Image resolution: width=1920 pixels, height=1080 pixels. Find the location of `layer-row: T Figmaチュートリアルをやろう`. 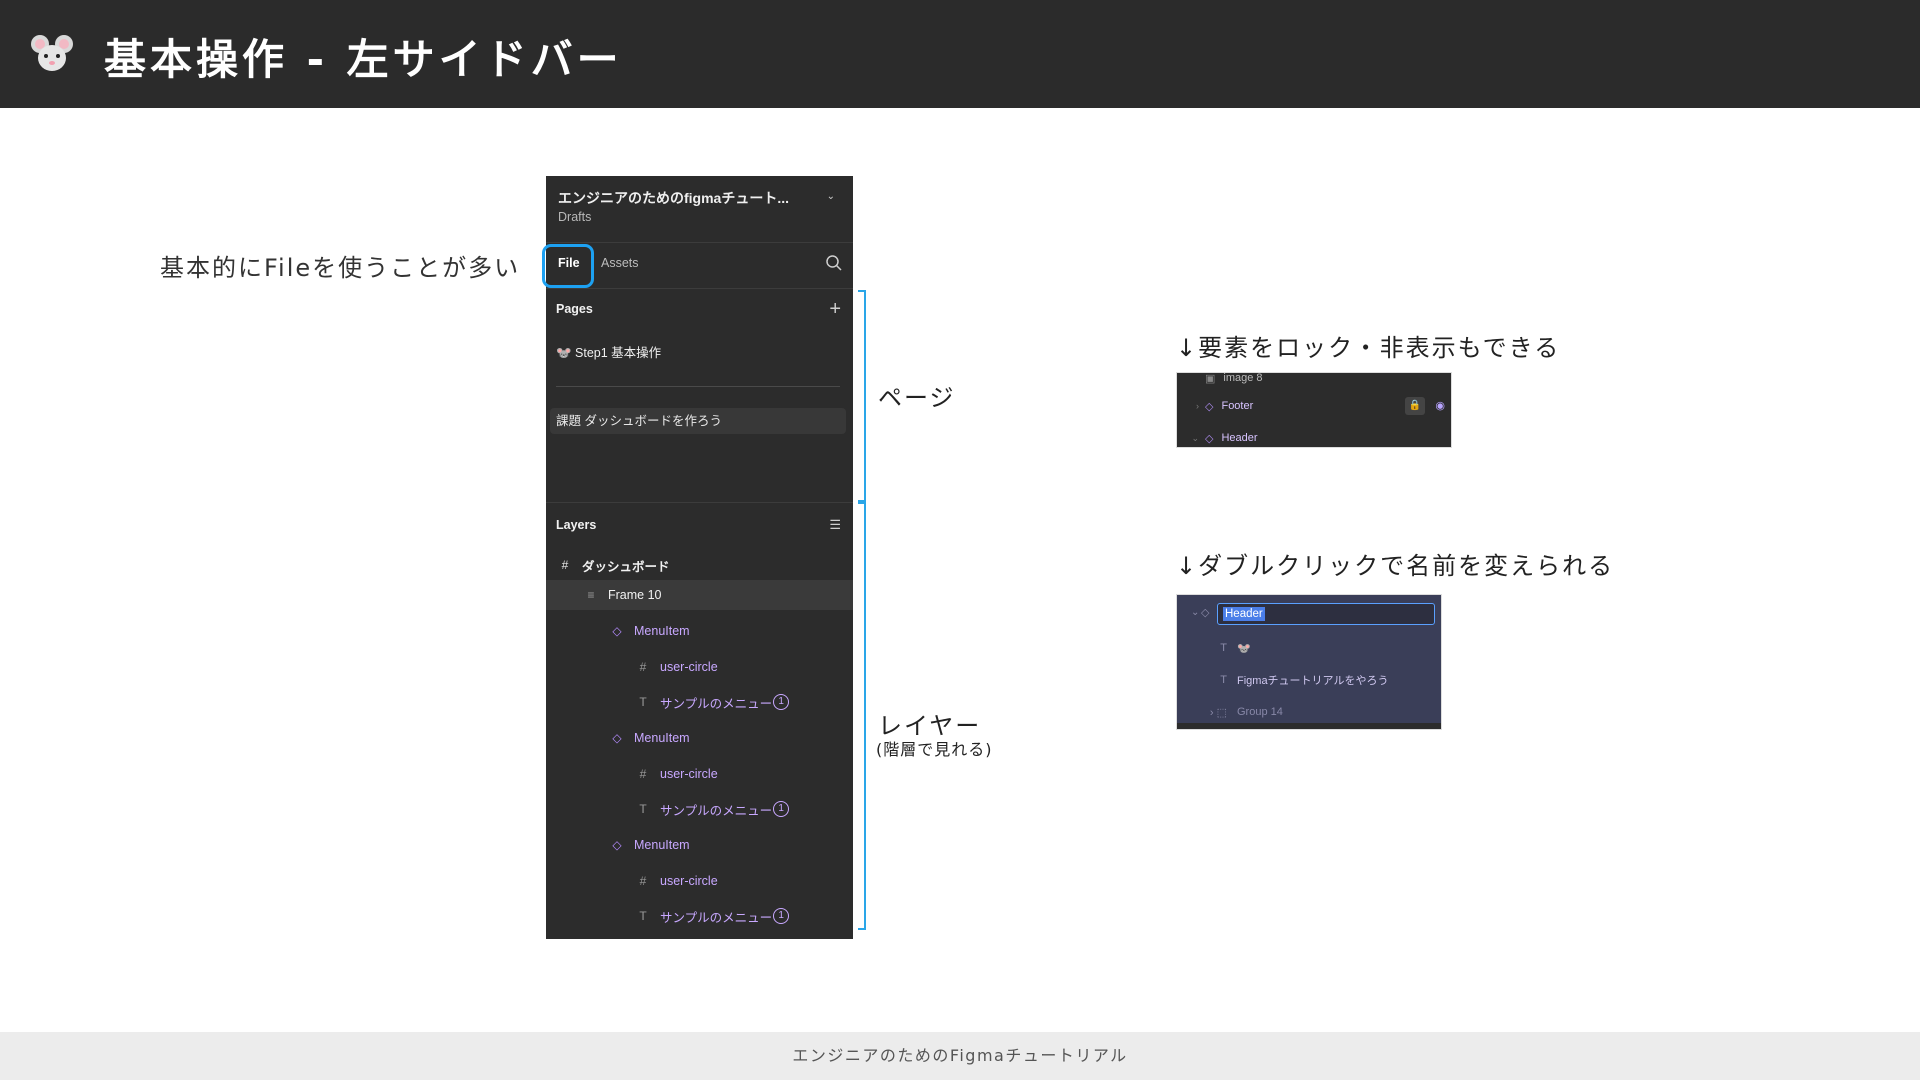

layer-row: T Figmaチュートリアルをやろう is located at coordinates (1309, 680).